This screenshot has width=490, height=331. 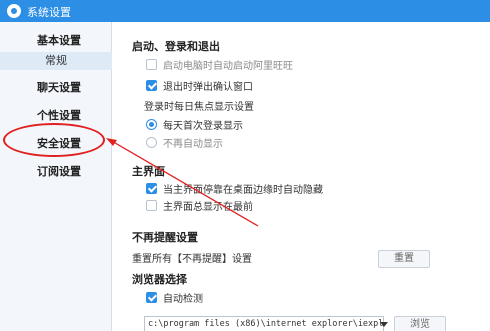 I want to click on option-focus-never: 不再自动显示, so click(x=184, y=142).